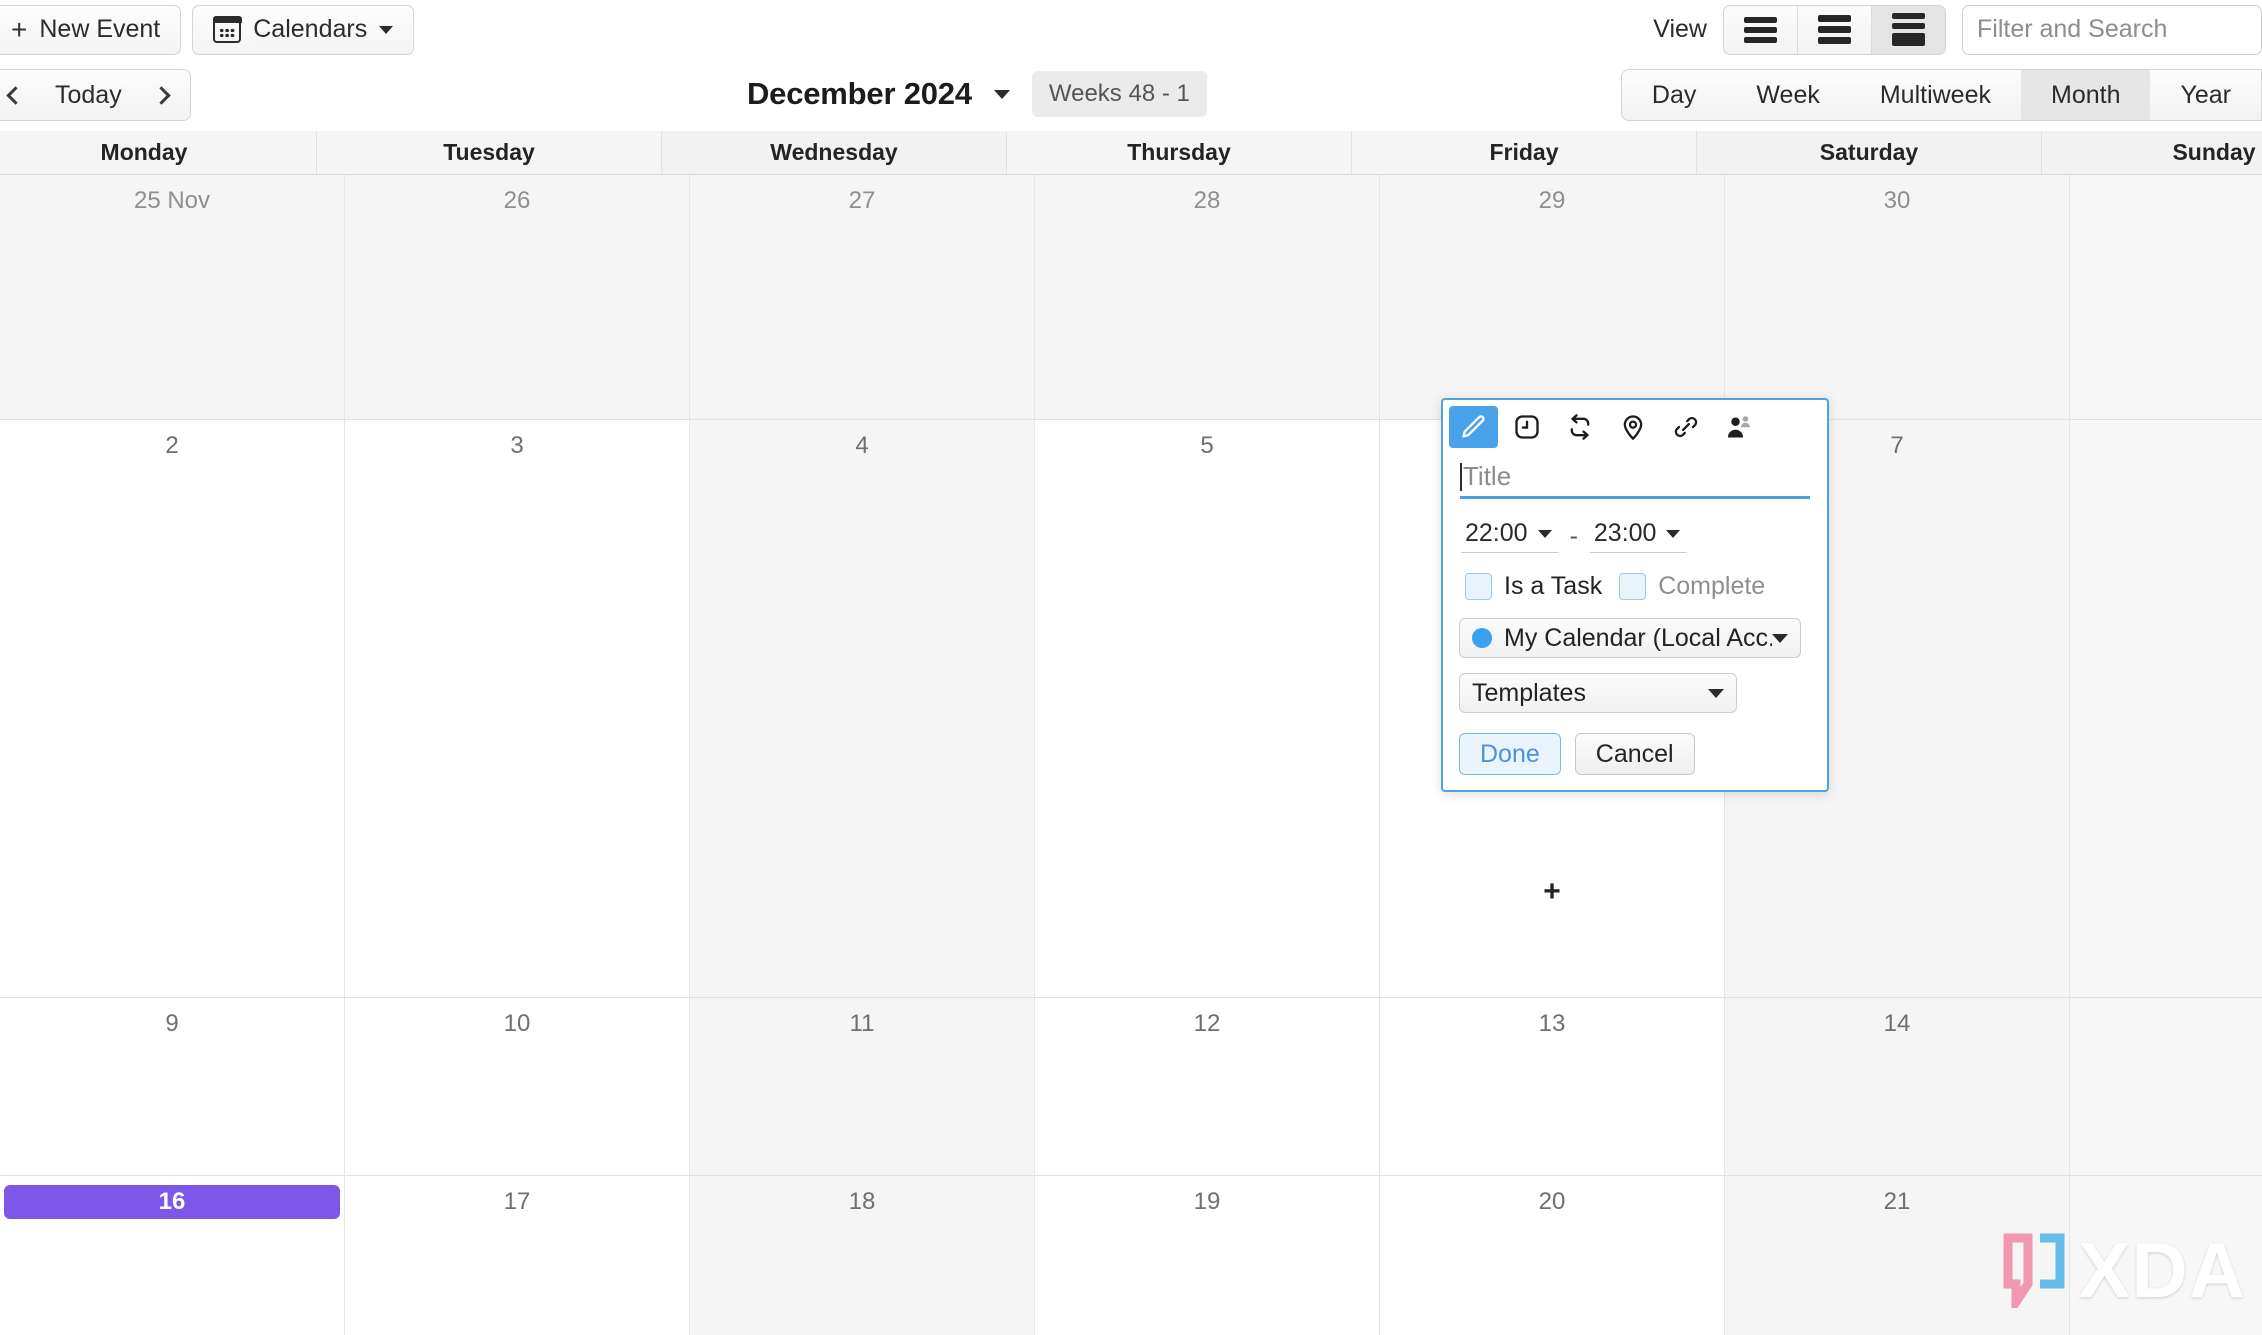 The width and height of the screenshot is (2262, 1335). Describe the element at coordinates (1552, 297) in the screenshot. I see `day-cell: 29` at that location.